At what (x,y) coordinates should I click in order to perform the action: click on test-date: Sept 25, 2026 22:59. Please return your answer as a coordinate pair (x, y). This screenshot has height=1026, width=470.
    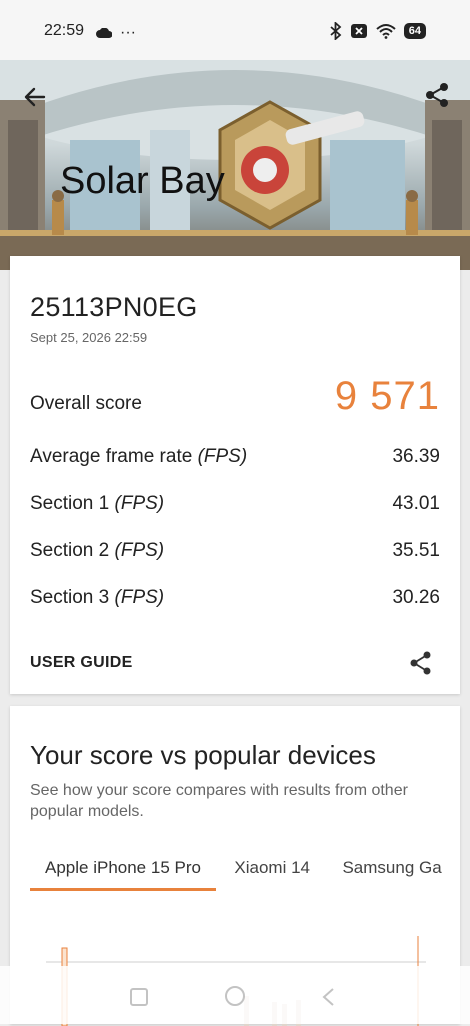
    Looking at the image, I should click on (89, 337).